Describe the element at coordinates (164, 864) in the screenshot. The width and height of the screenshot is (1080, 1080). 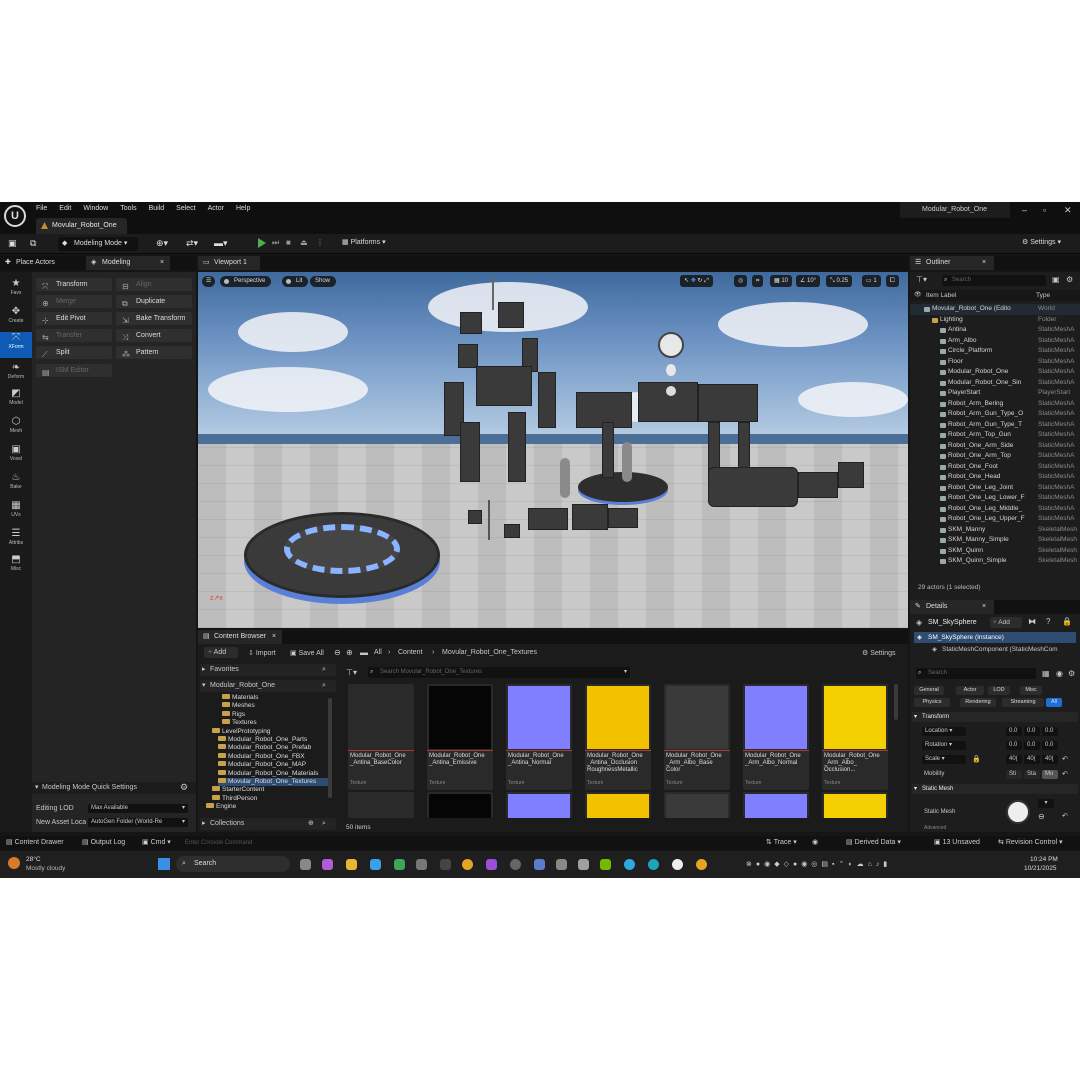
I see `start-icon` at that location.